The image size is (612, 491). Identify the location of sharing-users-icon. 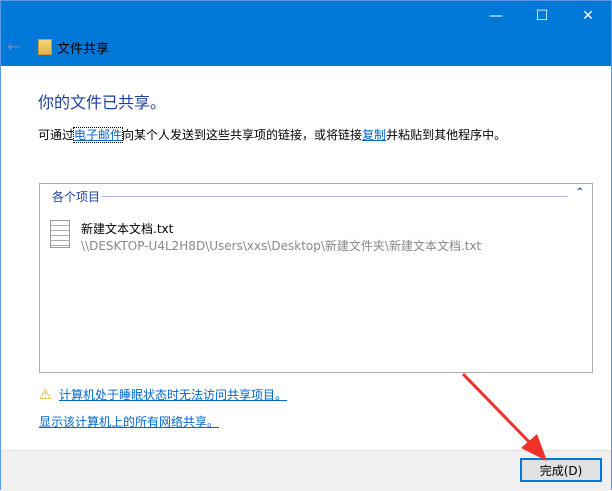
(45, 47).